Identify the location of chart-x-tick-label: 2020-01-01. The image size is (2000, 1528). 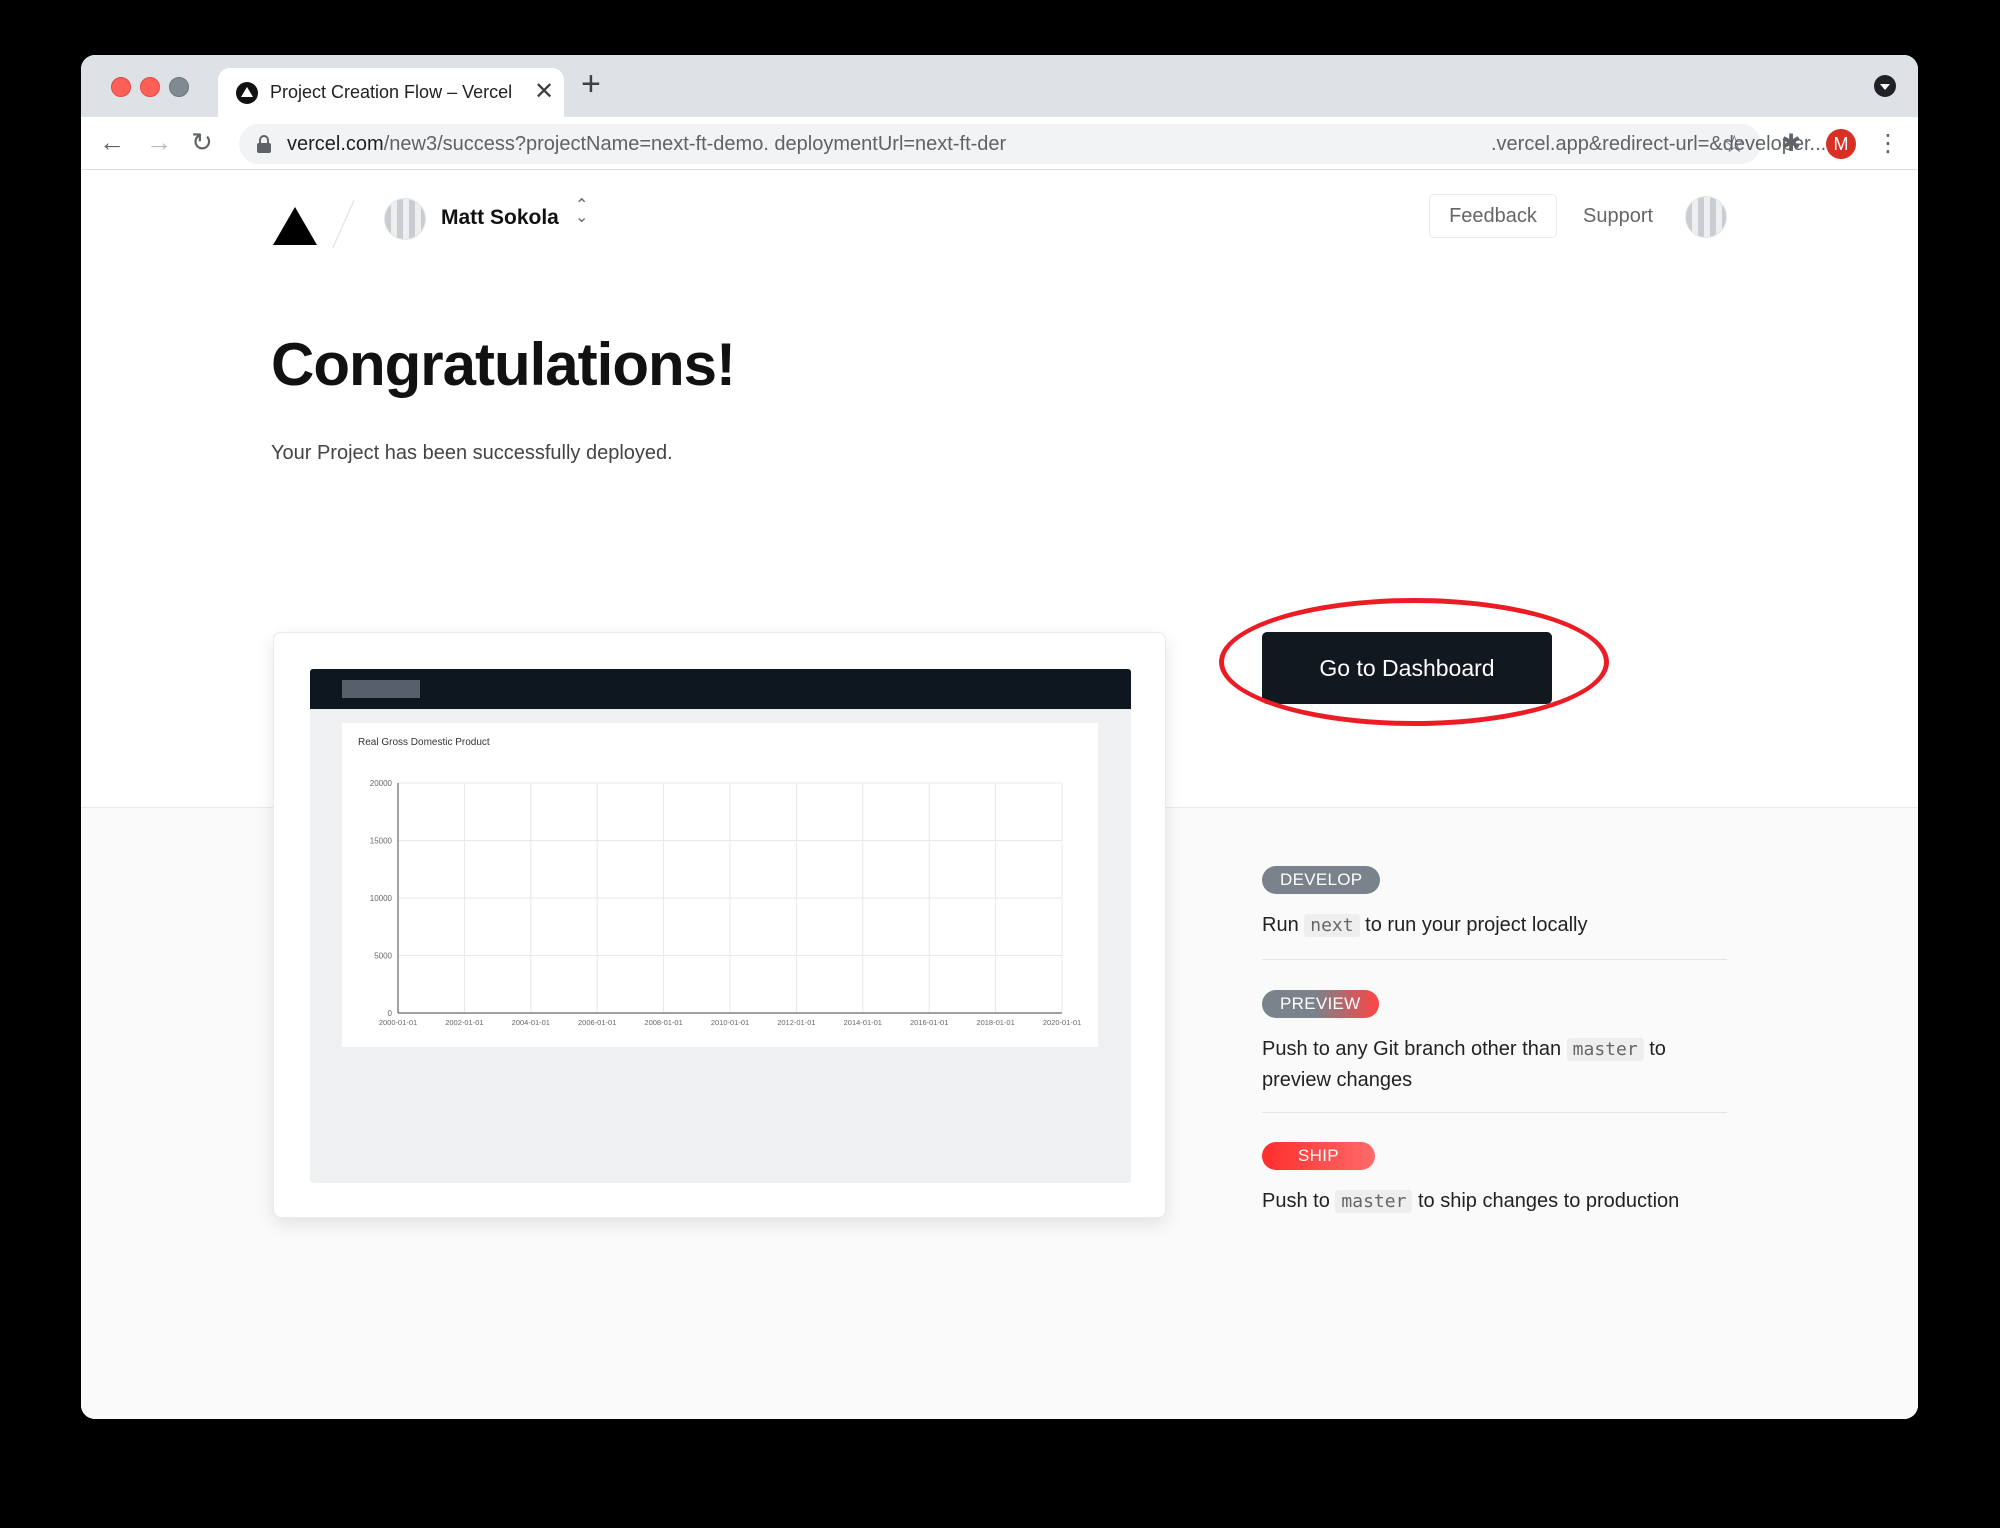
(1062, 1022).